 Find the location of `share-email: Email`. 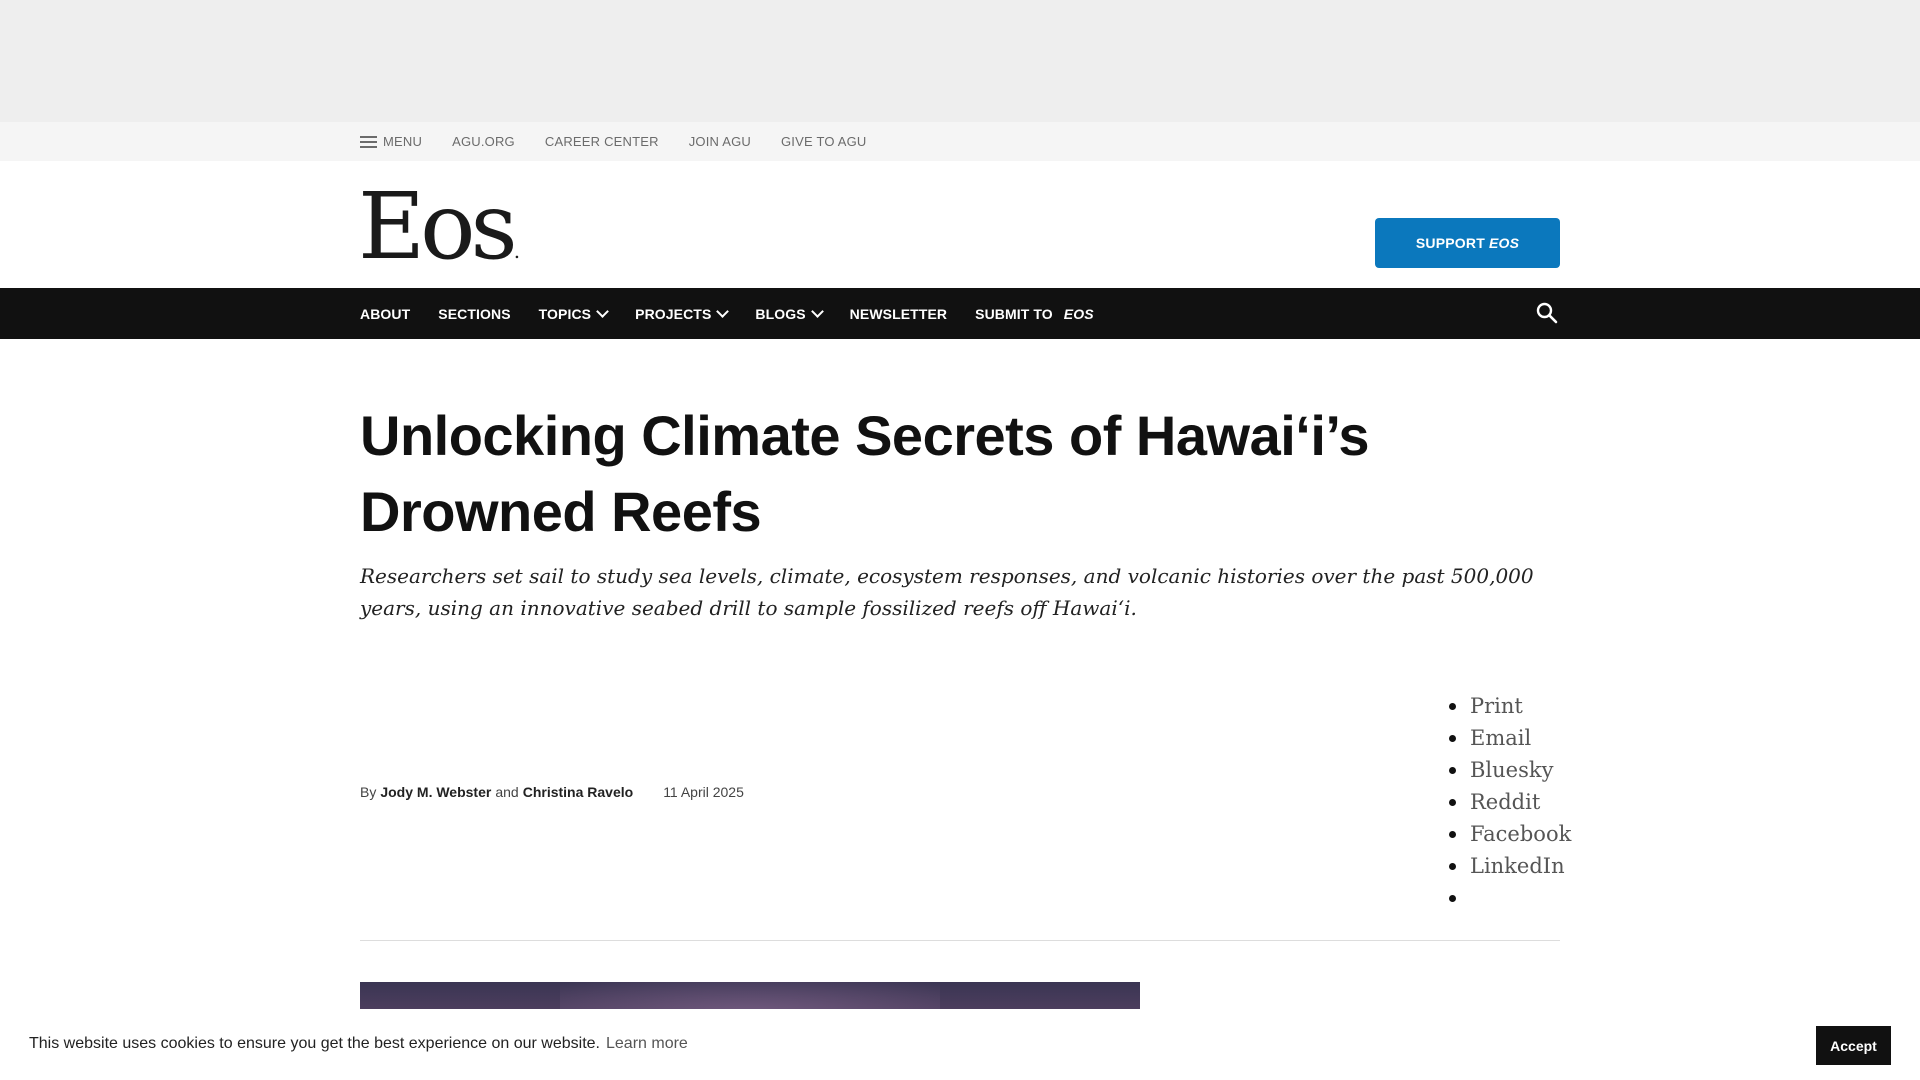

share-email: Email is located at coordinates (1510, 738).